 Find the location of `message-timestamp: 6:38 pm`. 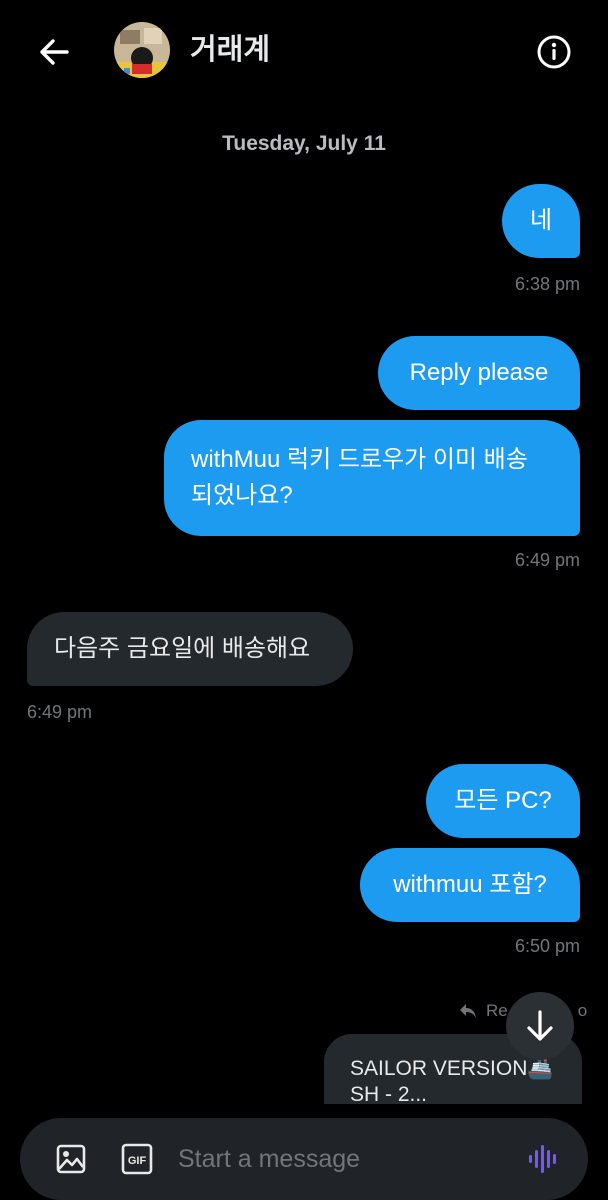

message-timestamp: 6:38 pm is located at coordinates (547, 284).